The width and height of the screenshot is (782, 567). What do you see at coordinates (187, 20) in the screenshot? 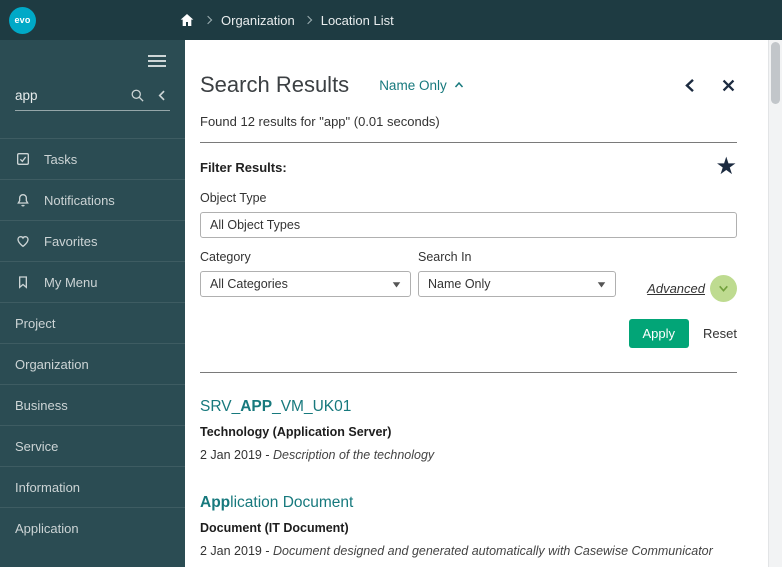
I see `home-icon` at bounding box center [187, 20].